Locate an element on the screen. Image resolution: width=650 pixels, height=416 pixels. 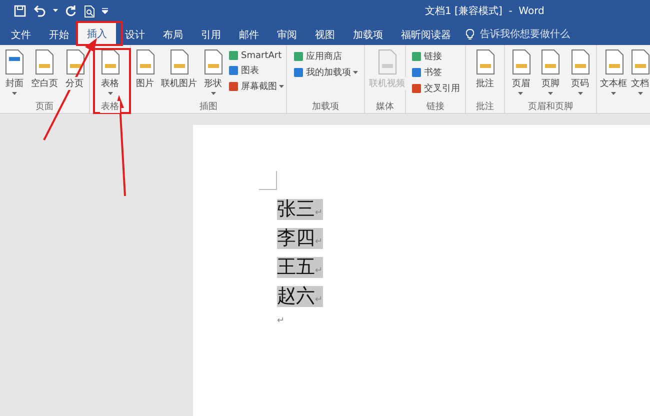
ribbon-tab: 福昕阅读器 is located at coordinates (426, 34).